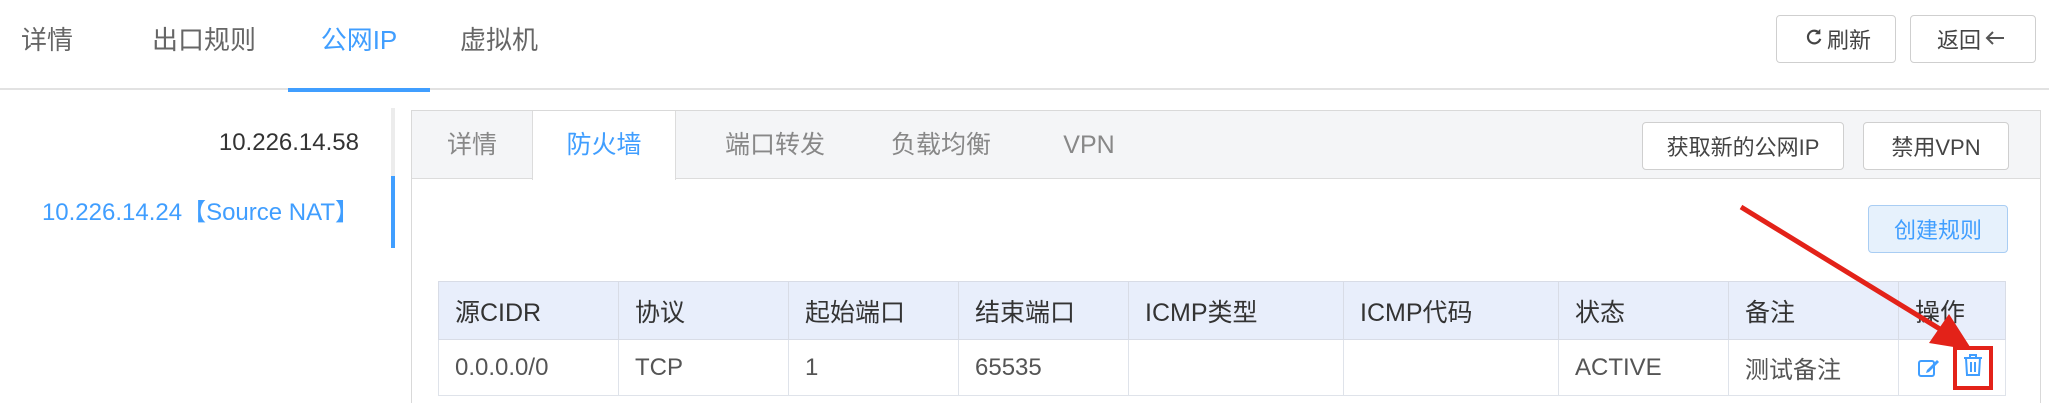 This screenshot has width=2049, height=403. Describe the element at coordinates (393, 212) in the screenshot. I see `ip-list-active-indicator` at that location.